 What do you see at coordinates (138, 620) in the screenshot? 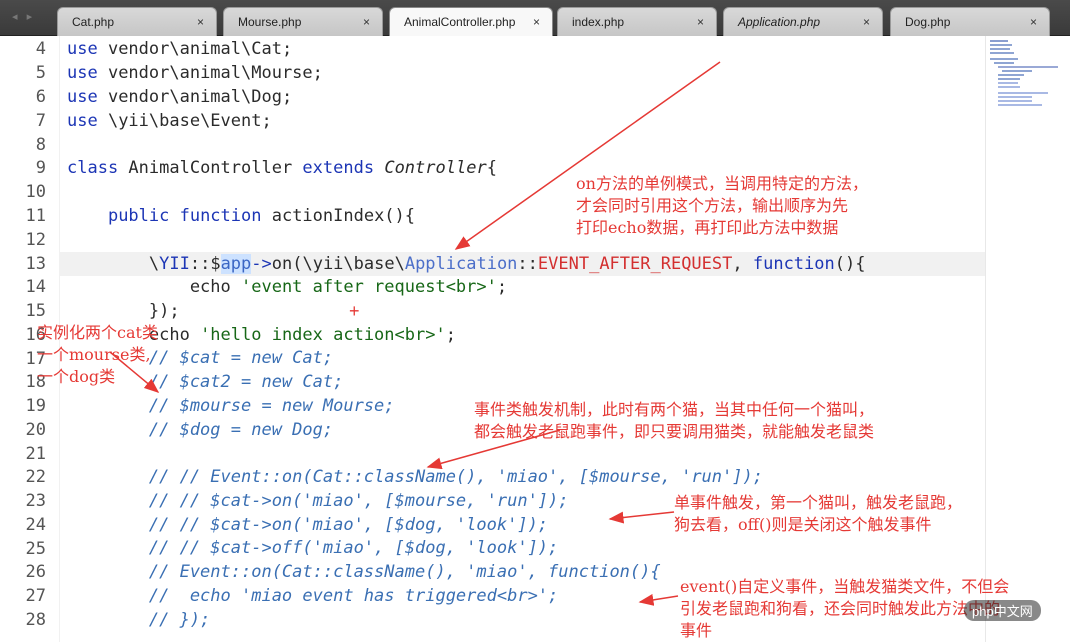
I see `code-line-28: // });` at bounding box center [138, 620].